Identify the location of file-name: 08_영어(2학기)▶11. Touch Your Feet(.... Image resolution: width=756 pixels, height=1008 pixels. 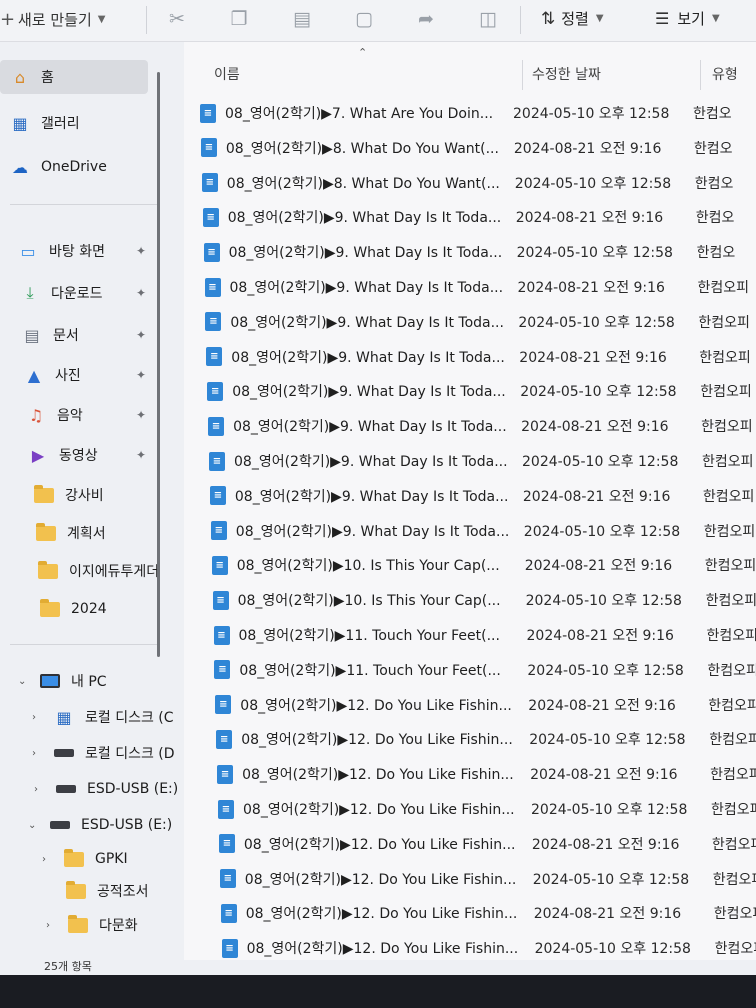
(370, 670).